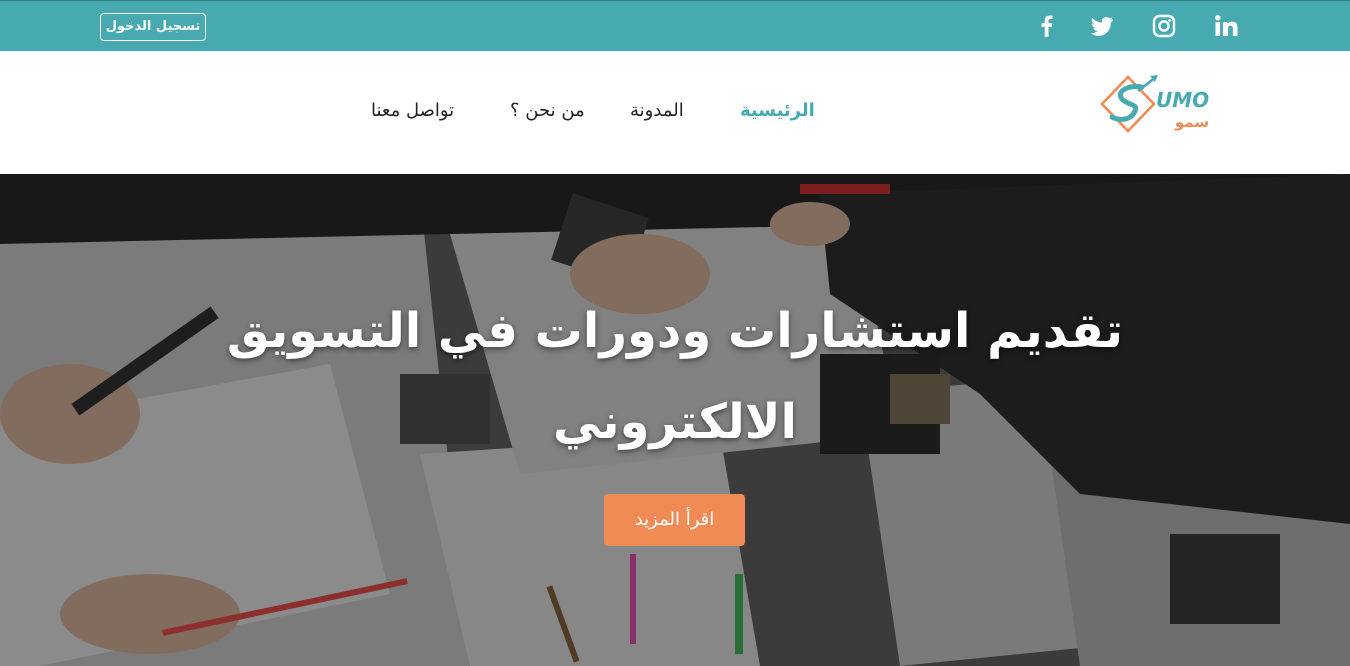  I want to click on nav-item-home: الرئيسية, so click(777, 110).